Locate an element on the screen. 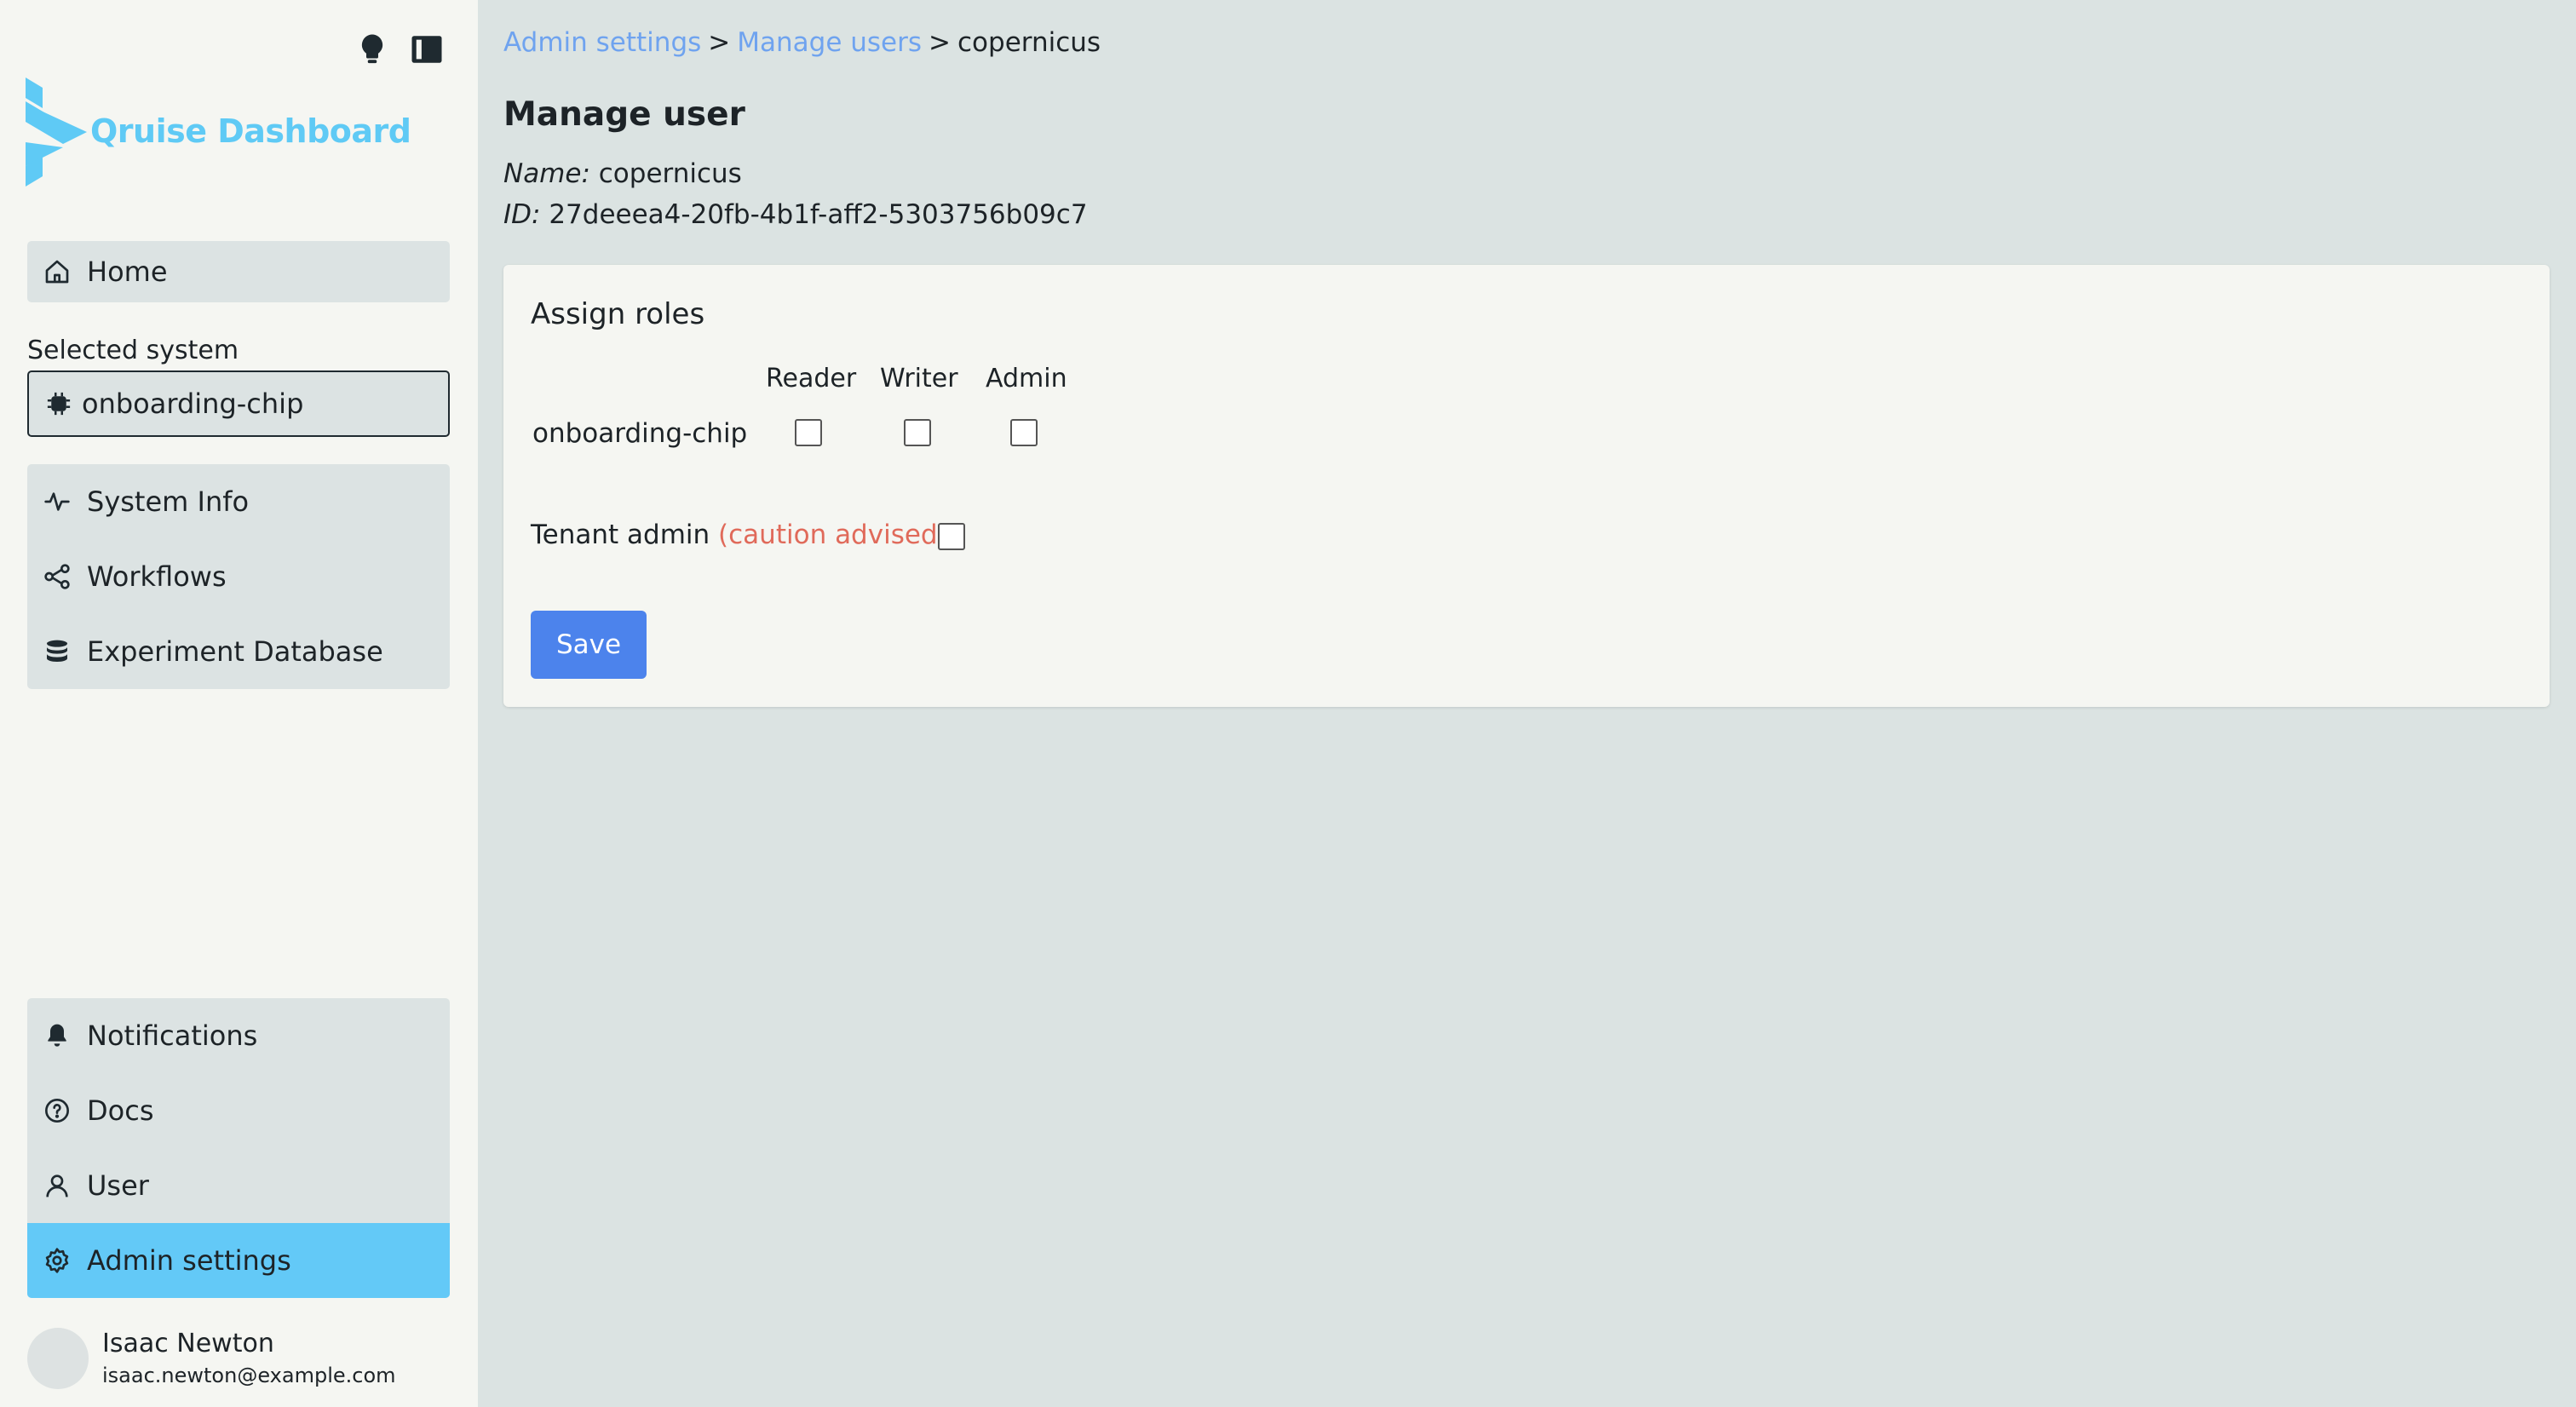  question-circle-icon is located at coordinates (57, 1110).